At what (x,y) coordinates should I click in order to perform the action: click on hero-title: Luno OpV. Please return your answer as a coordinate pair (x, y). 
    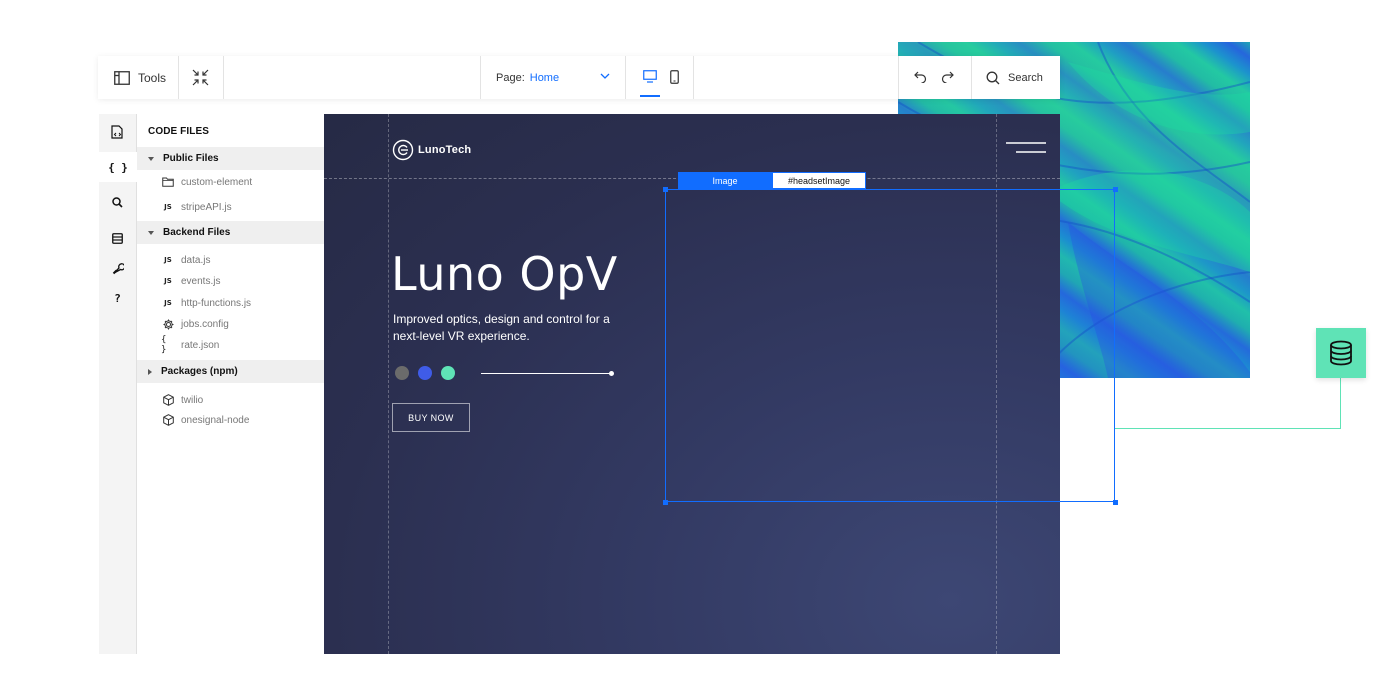
    Looking at the image, I should click on (504, 274).